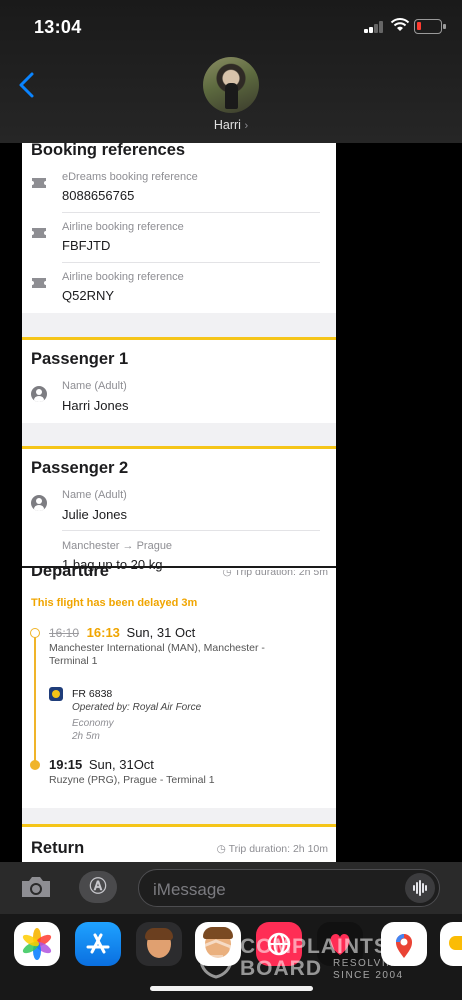  I want to click on booking-ref-value: 8088656765, so click(98, 195).